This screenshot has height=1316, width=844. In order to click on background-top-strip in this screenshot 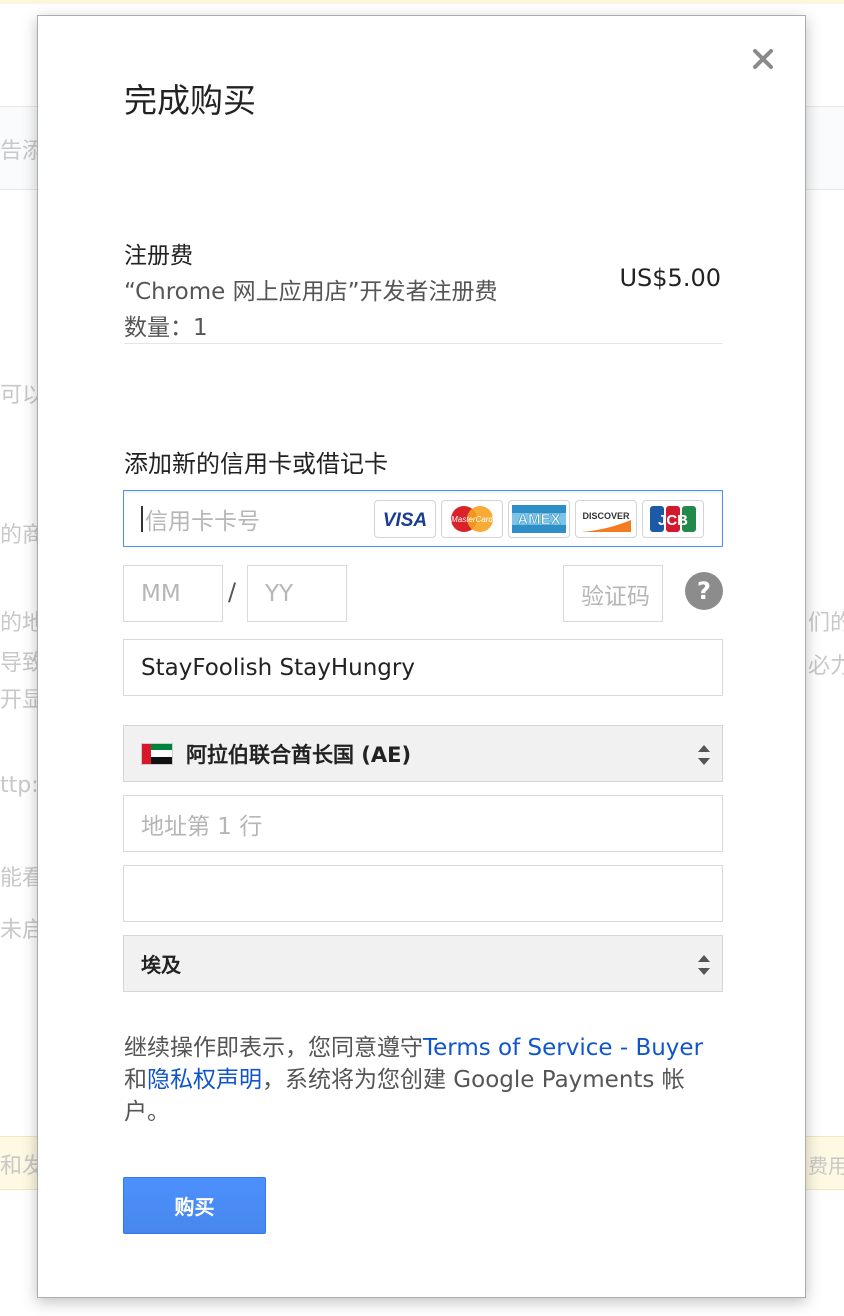, I will do `click(422, 2)`.